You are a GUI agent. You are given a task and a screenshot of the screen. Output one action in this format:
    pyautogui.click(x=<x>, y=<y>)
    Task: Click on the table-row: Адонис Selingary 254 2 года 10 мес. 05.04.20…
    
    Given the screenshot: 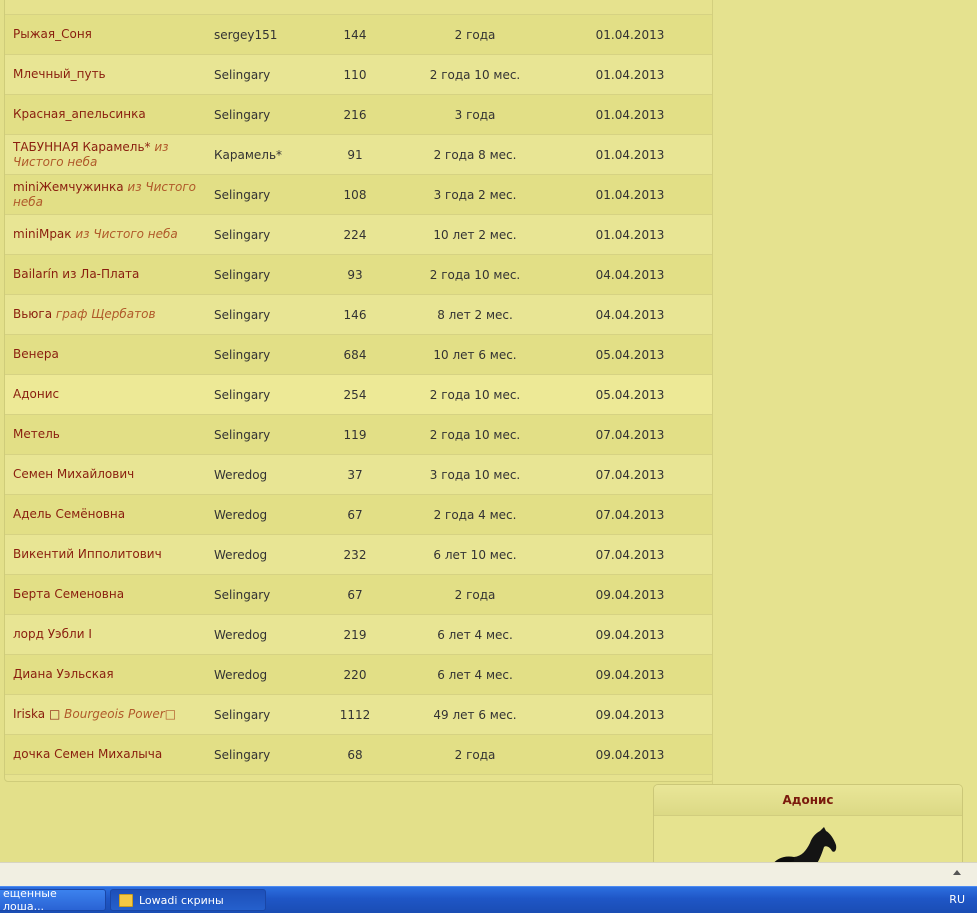 What is the action you would take?
    pyautogui.click(x=359, y=395)
    